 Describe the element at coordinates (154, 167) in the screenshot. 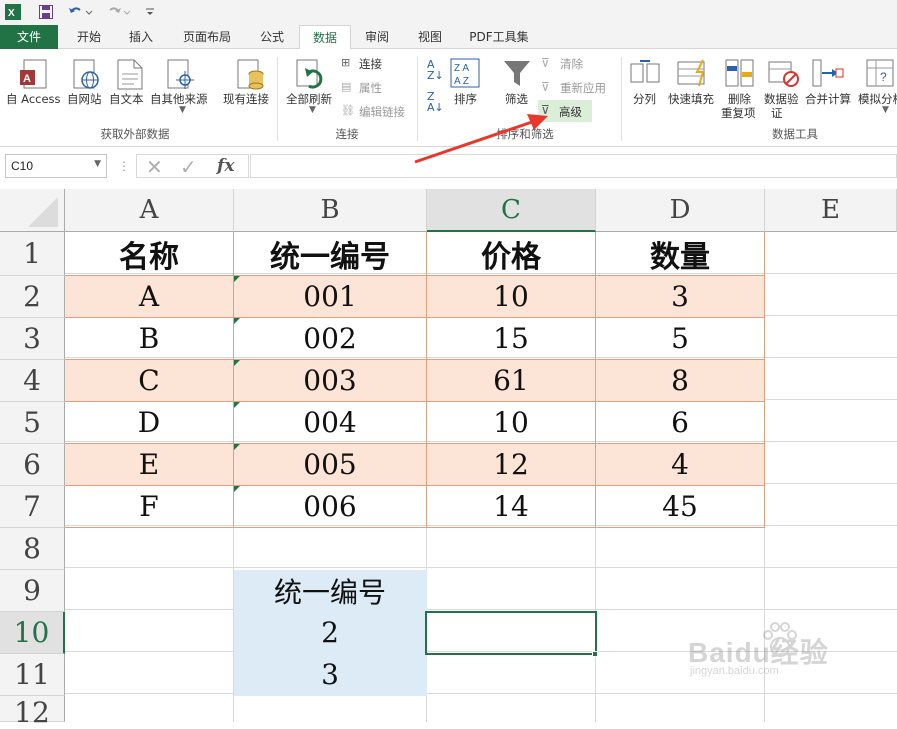

I see `cancel-icon: ✕` at that location.